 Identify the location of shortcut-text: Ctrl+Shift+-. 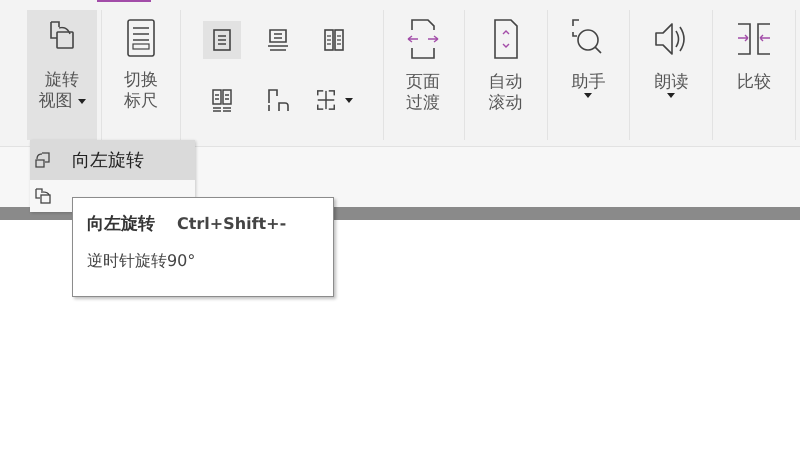
(231, 223).